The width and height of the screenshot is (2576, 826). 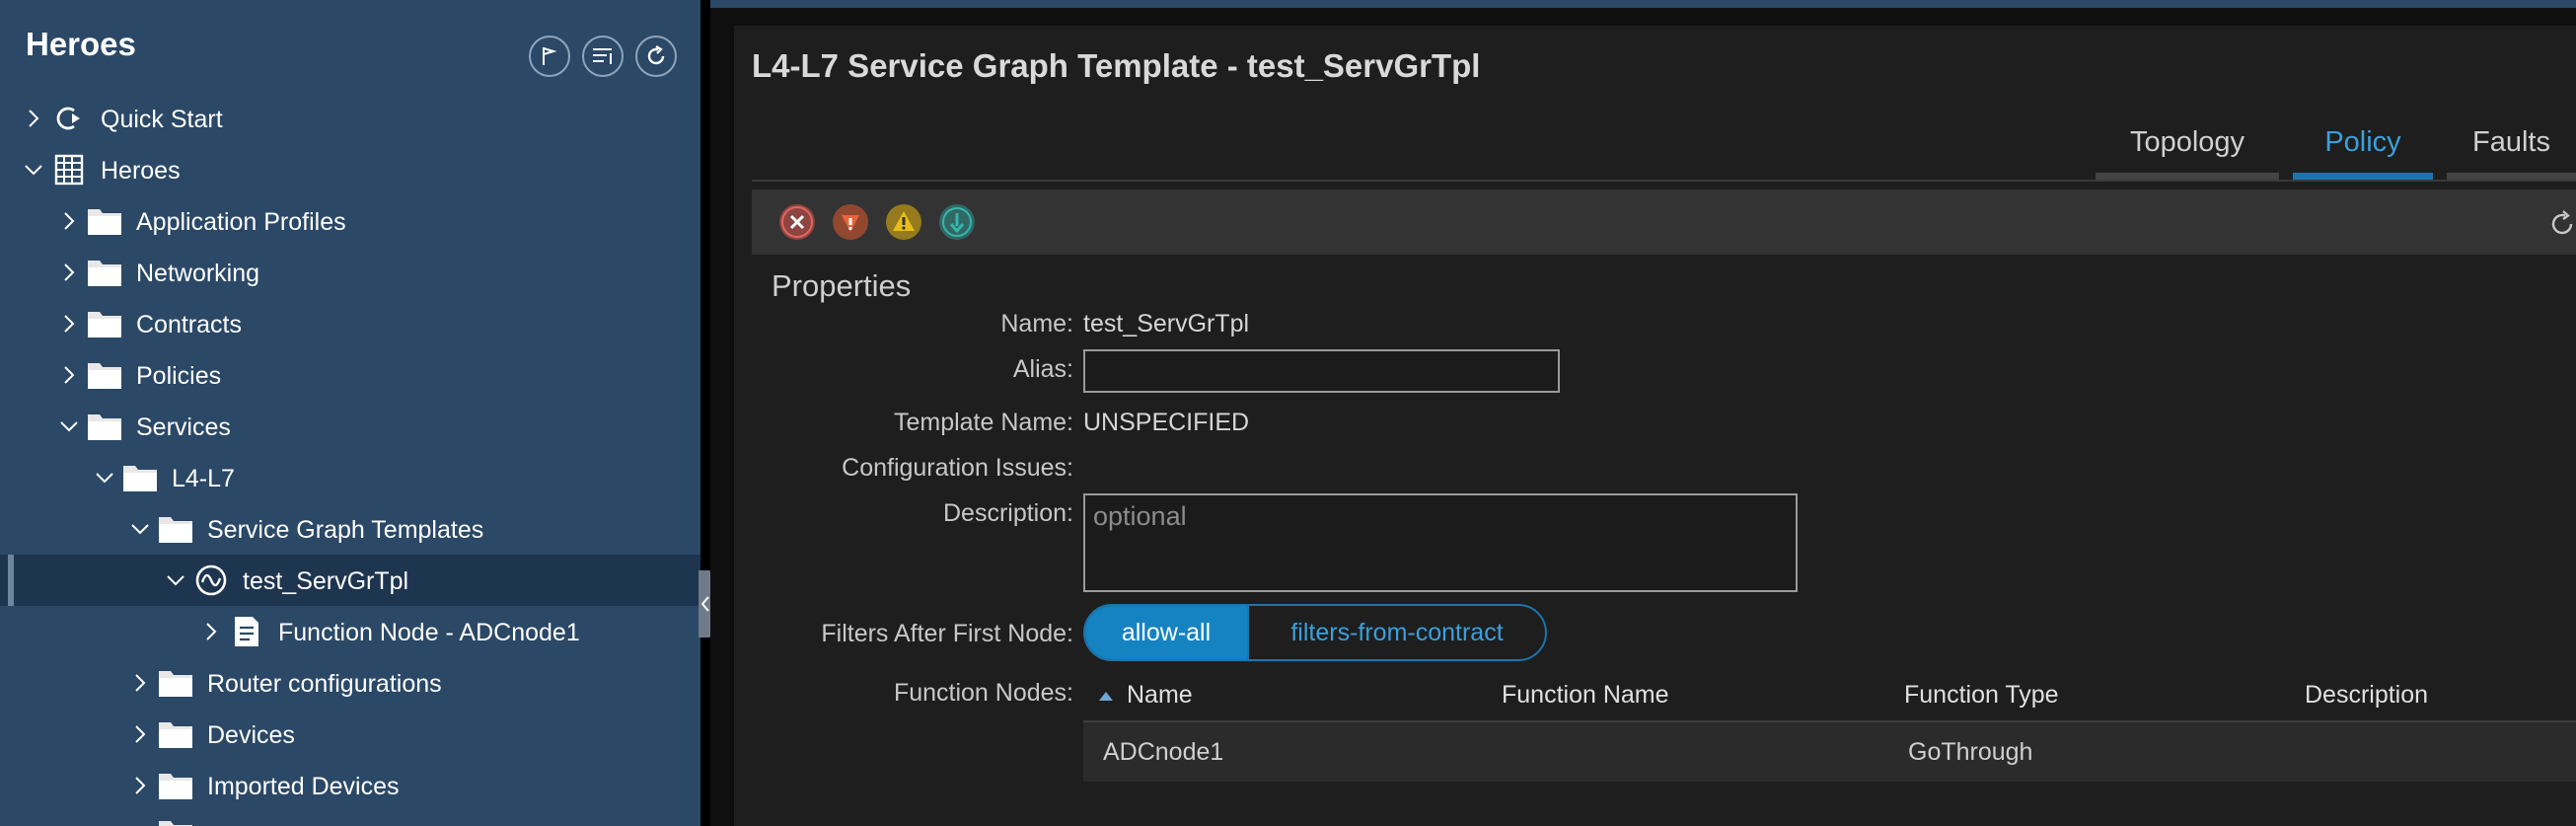 I want to click on column-header-description: Description, so click(x=2366, y=695).